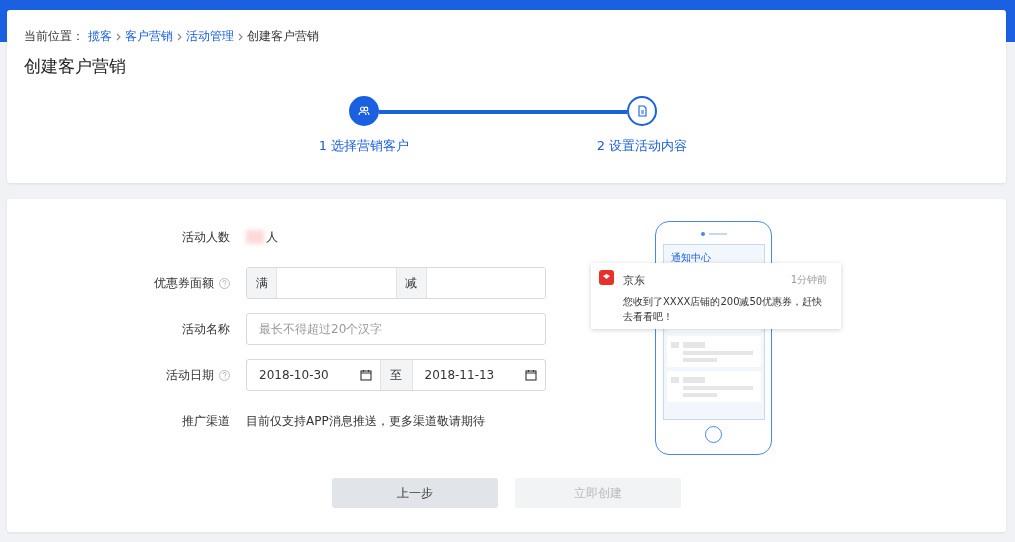 The width and height of the screenshot is (1015, 542). What do you see at coordinates (206, 421) in the screenshot?
I see `field-label: 推广渠道` at bounding box center [206, 421].